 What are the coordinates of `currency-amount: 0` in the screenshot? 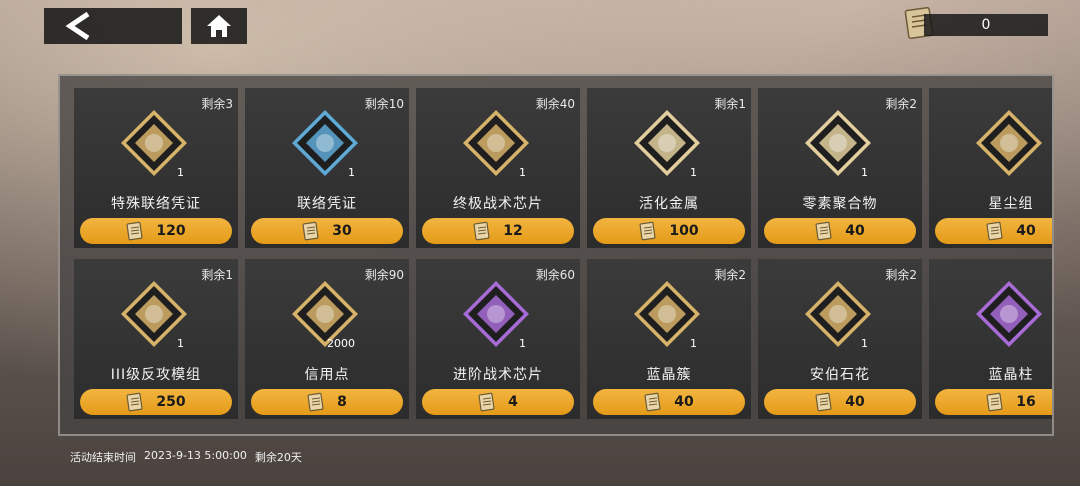 It's located at (986, 25).